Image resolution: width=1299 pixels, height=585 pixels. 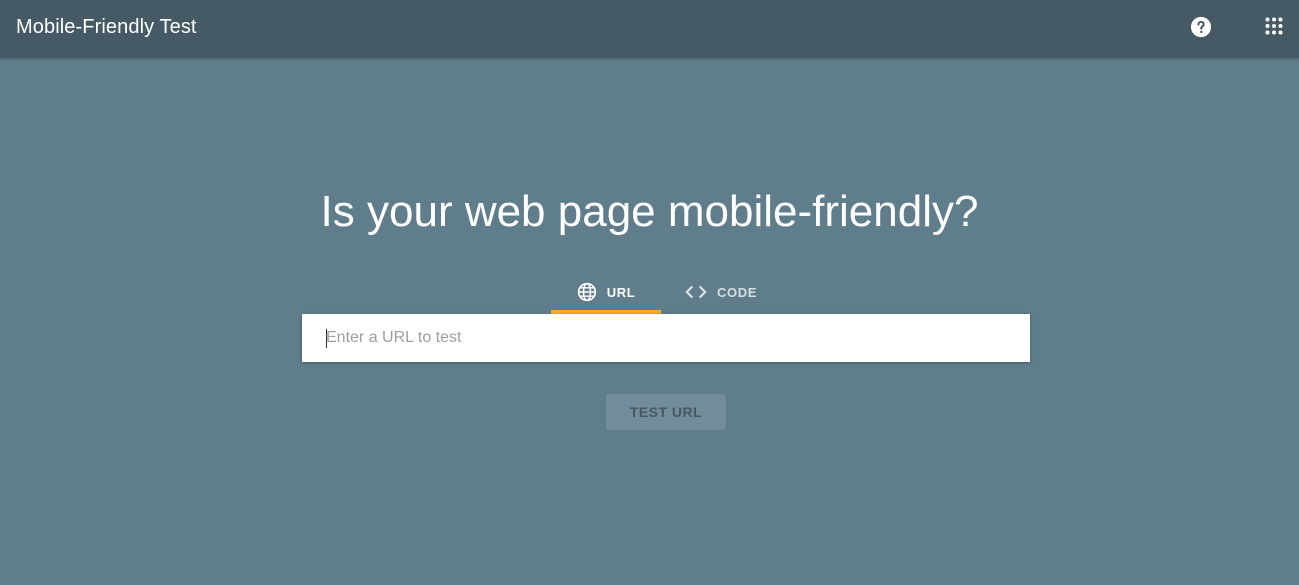 What do you see at coordinates (326, 338) in the screenshot?
I see `text-cursor` at bounding box center [326, 338].